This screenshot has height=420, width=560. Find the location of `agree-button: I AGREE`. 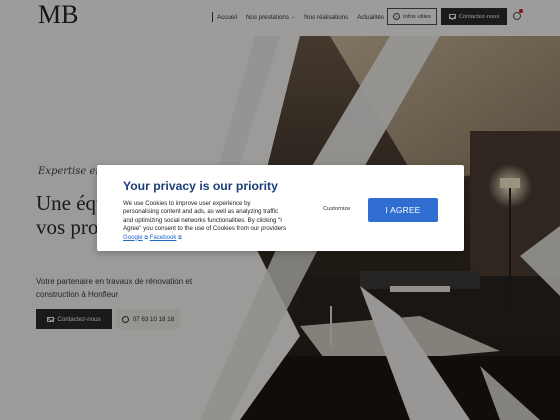

agree-button: I AGREE is located at coordinates (403, 210).